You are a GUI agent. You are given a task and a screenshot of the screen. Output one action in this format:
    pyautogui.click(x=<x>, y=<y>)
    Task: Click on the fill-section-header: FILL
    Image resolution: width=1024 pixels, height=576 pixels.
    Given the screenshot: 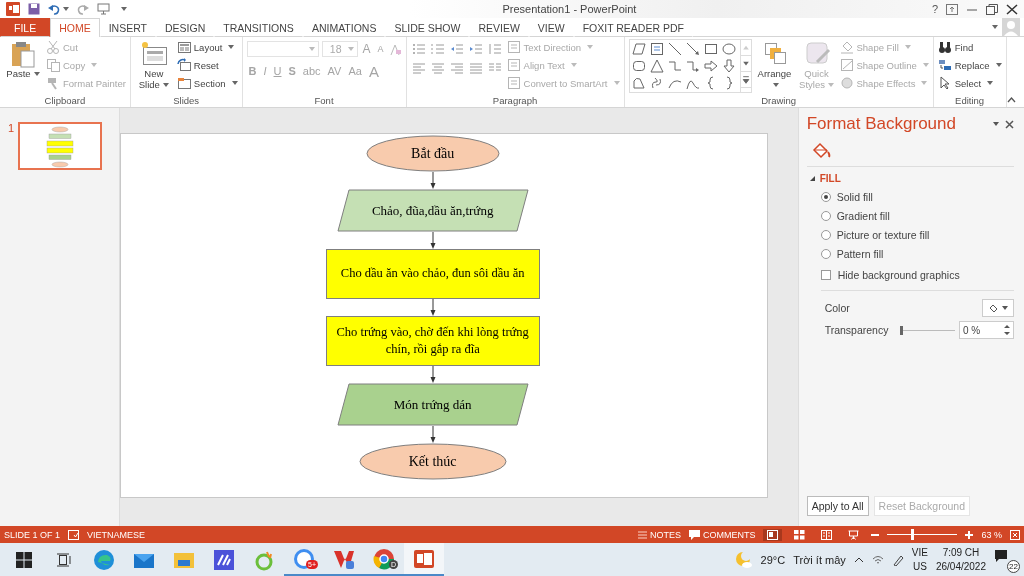 What is the action you would take?
    pyautogui.click(x=910, y=178)
    